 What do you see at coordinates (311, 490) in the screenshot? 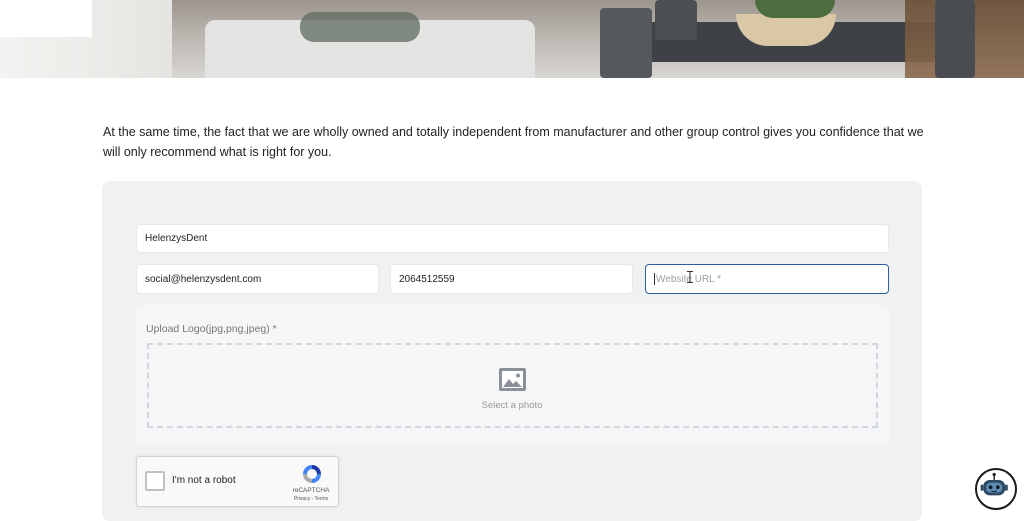
I see `recaptcha-brand: reCAPTCHA` at bounding box center [311, 490].